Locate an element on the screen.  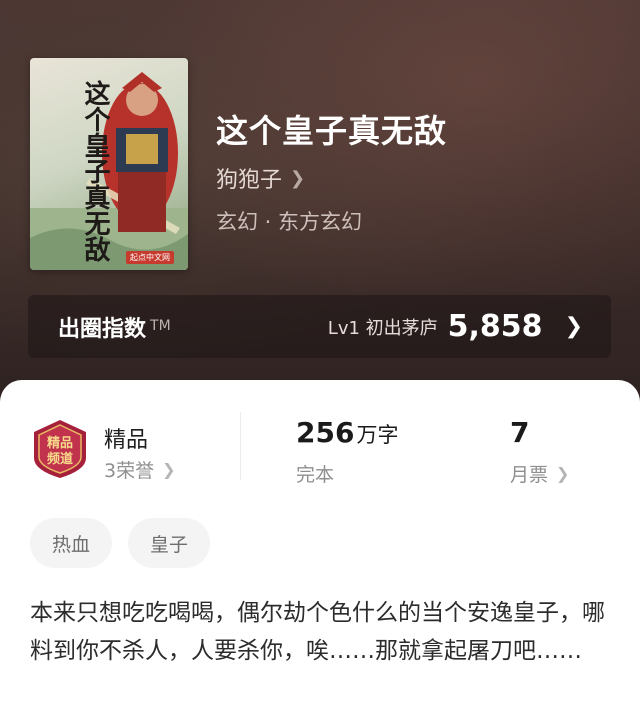
word-count: 256万字 is located at coordinates (347, 432).